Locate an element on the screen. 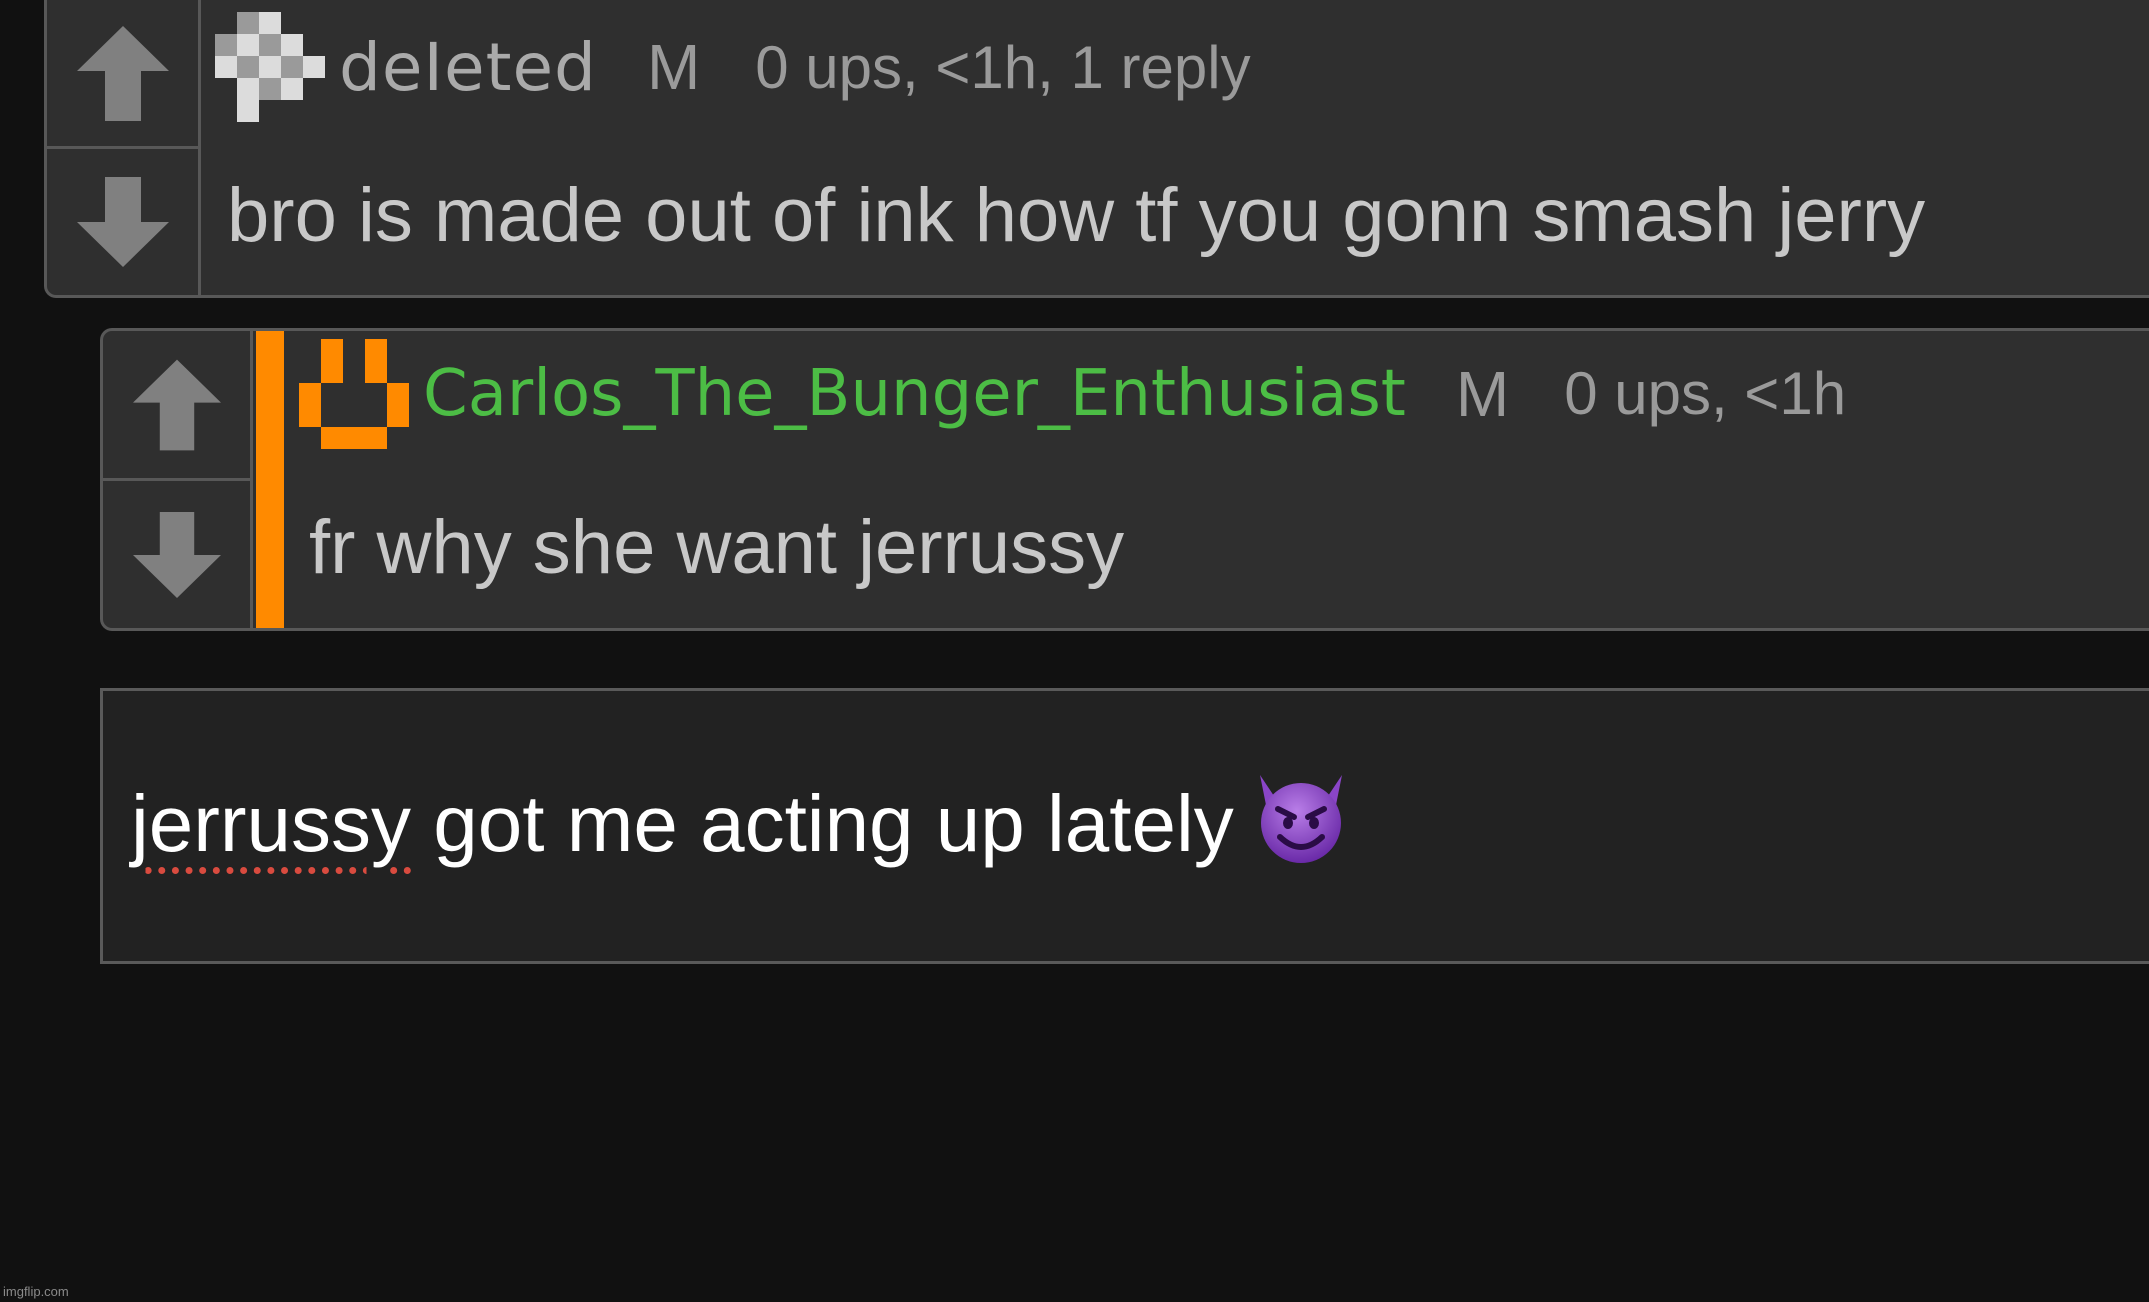  reply-accent-bar is located at coordinates (270, 479).